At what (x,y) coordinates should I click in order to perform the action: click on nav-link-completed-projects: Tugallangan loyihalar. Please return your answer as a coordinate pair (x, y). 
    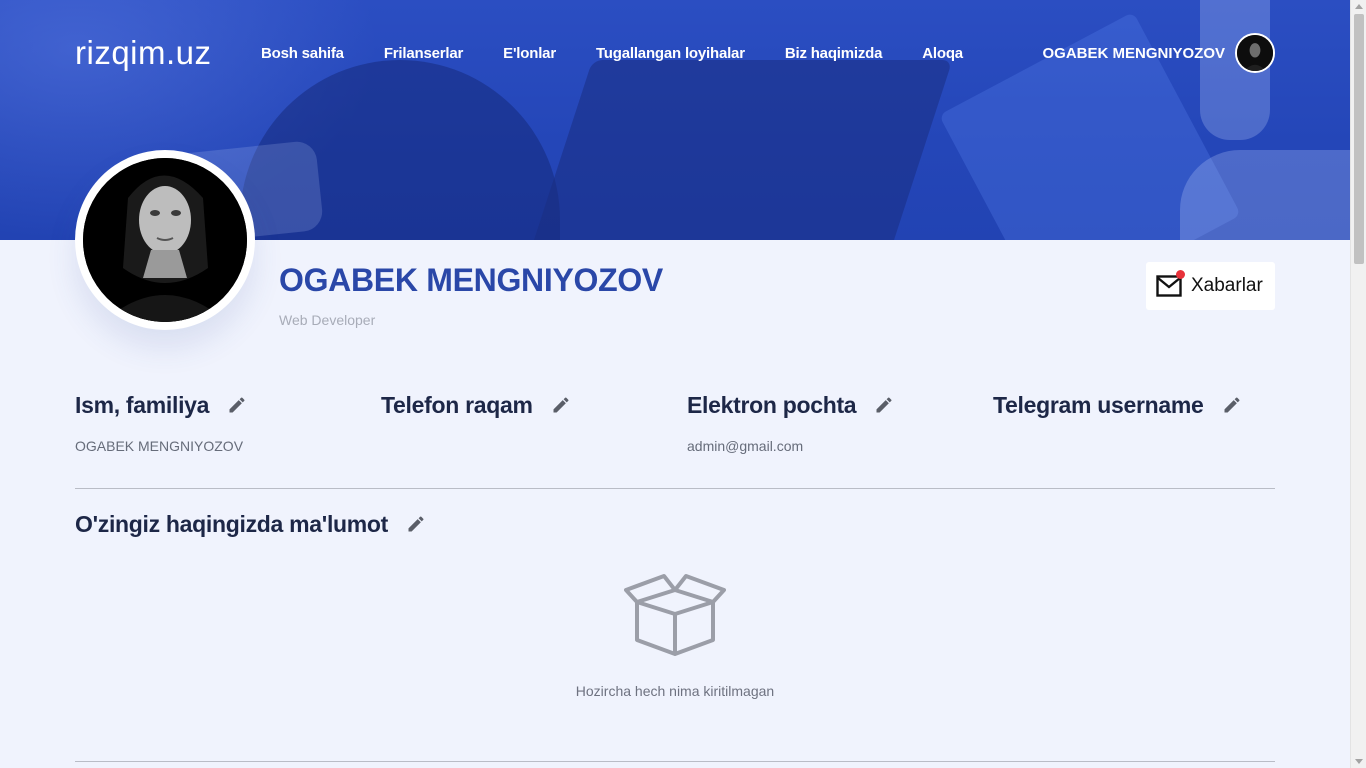
    Looking at the image, I should click on (670, 53).